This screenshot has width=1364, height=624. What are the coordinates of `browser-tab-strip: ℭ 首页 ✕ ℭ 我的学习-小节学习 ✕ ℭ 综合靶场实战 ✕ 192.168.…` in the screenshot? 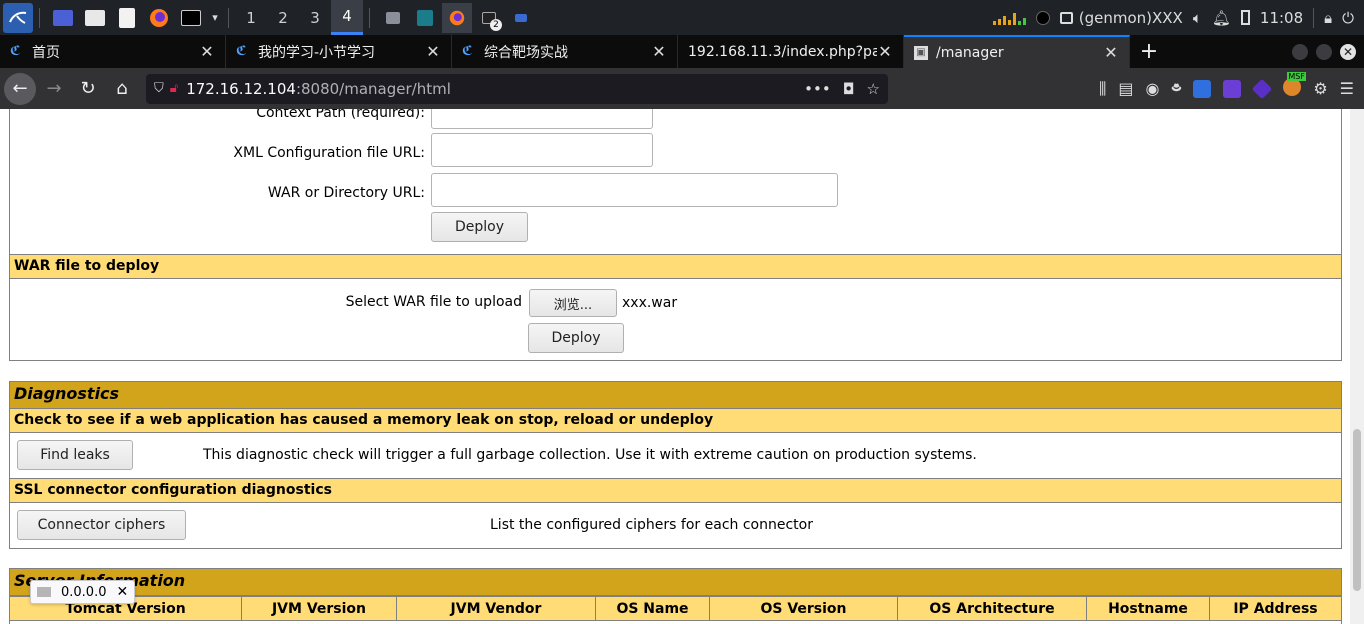 It's located at (682, 51).